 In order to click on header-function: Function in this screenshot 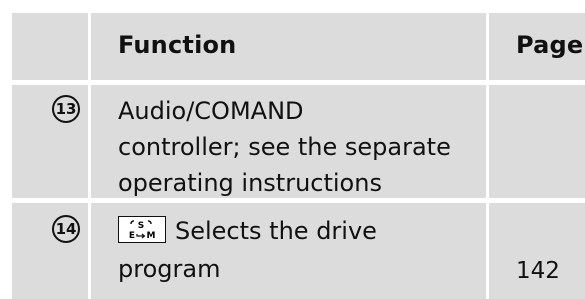, I will do `click(177, 45)`.